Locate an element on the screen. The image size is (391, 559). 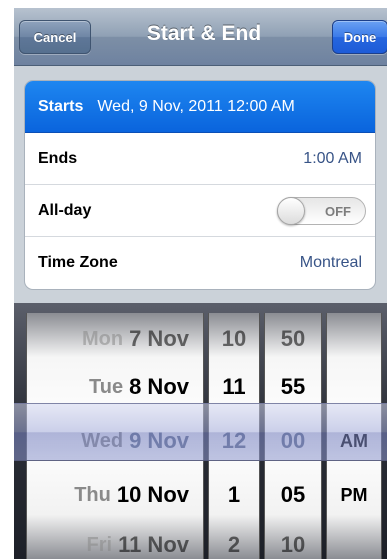
hour-option: 10 is located at coordinates (234, 339).